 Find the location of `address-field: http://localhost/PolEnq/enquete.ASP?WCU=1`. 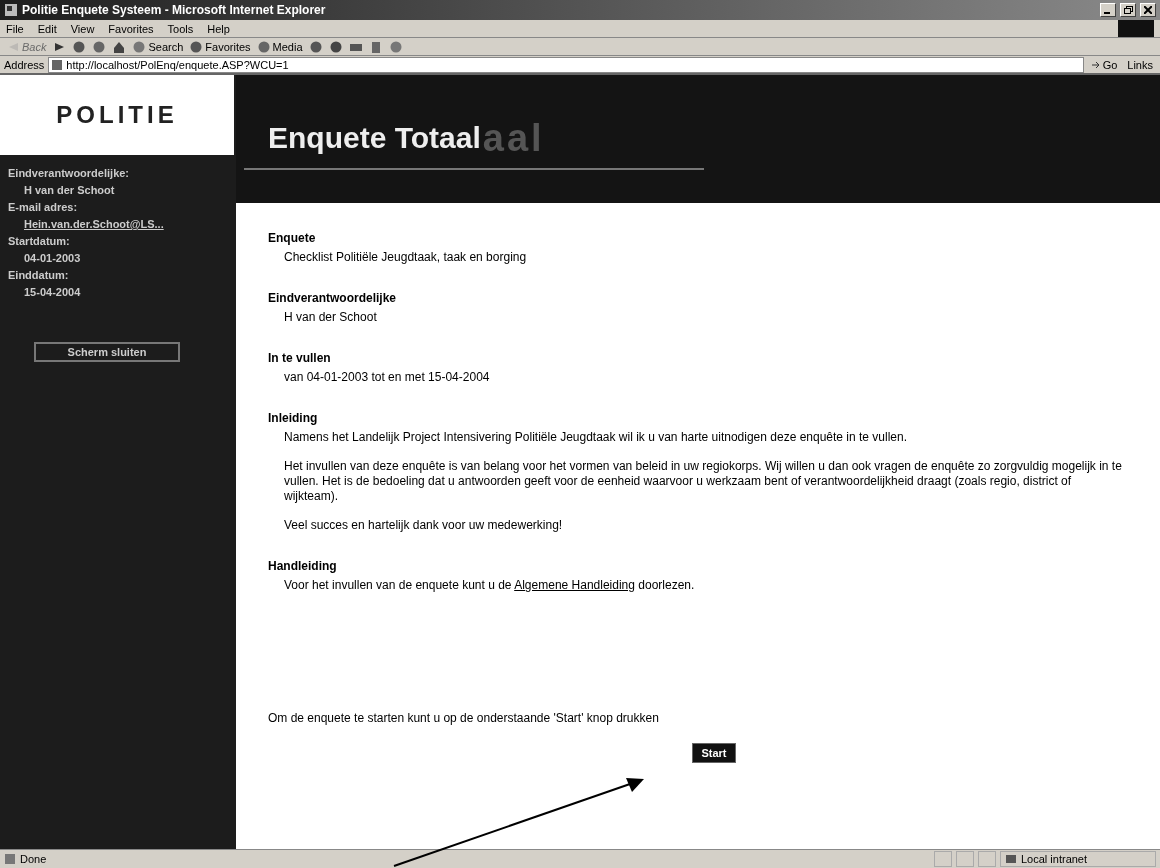

address-field: http://localhost/PolEnq/enquete.ASP?WCU=1 is located at coordinates (566, 64).